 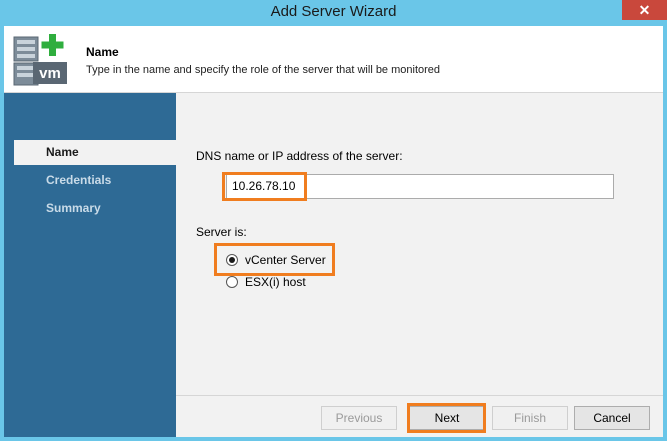 I want to click on radio-esxi-host: ESX(i) host, so click(x=266, y=282).